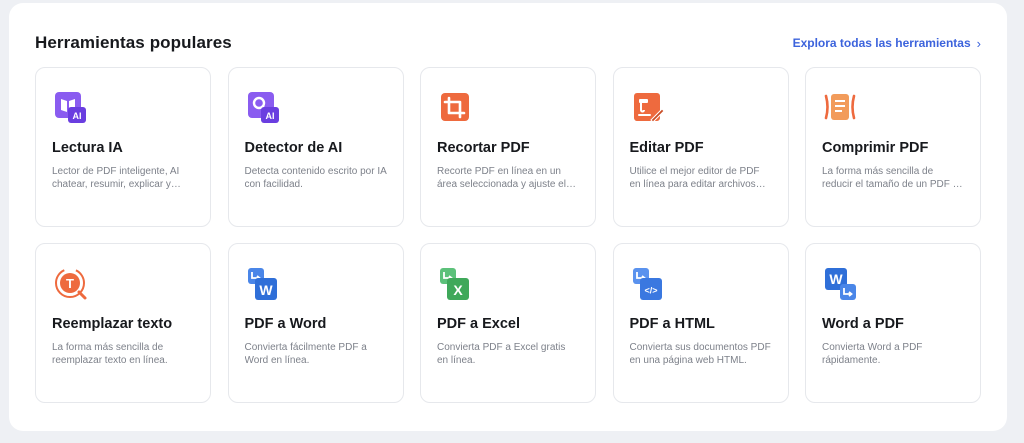 The height and width of the screenshot is (443, 1024). Describe the element at coordinates (875, 148) in the screenshot. I see `tool-title: Comprimir PDF` at that location.